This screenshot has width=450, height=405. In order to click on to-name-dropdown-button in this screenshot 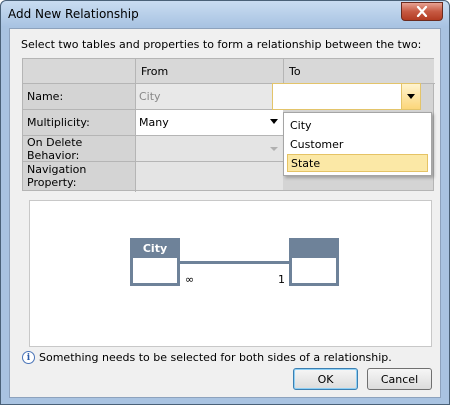, I will do `click(410, 96)`.